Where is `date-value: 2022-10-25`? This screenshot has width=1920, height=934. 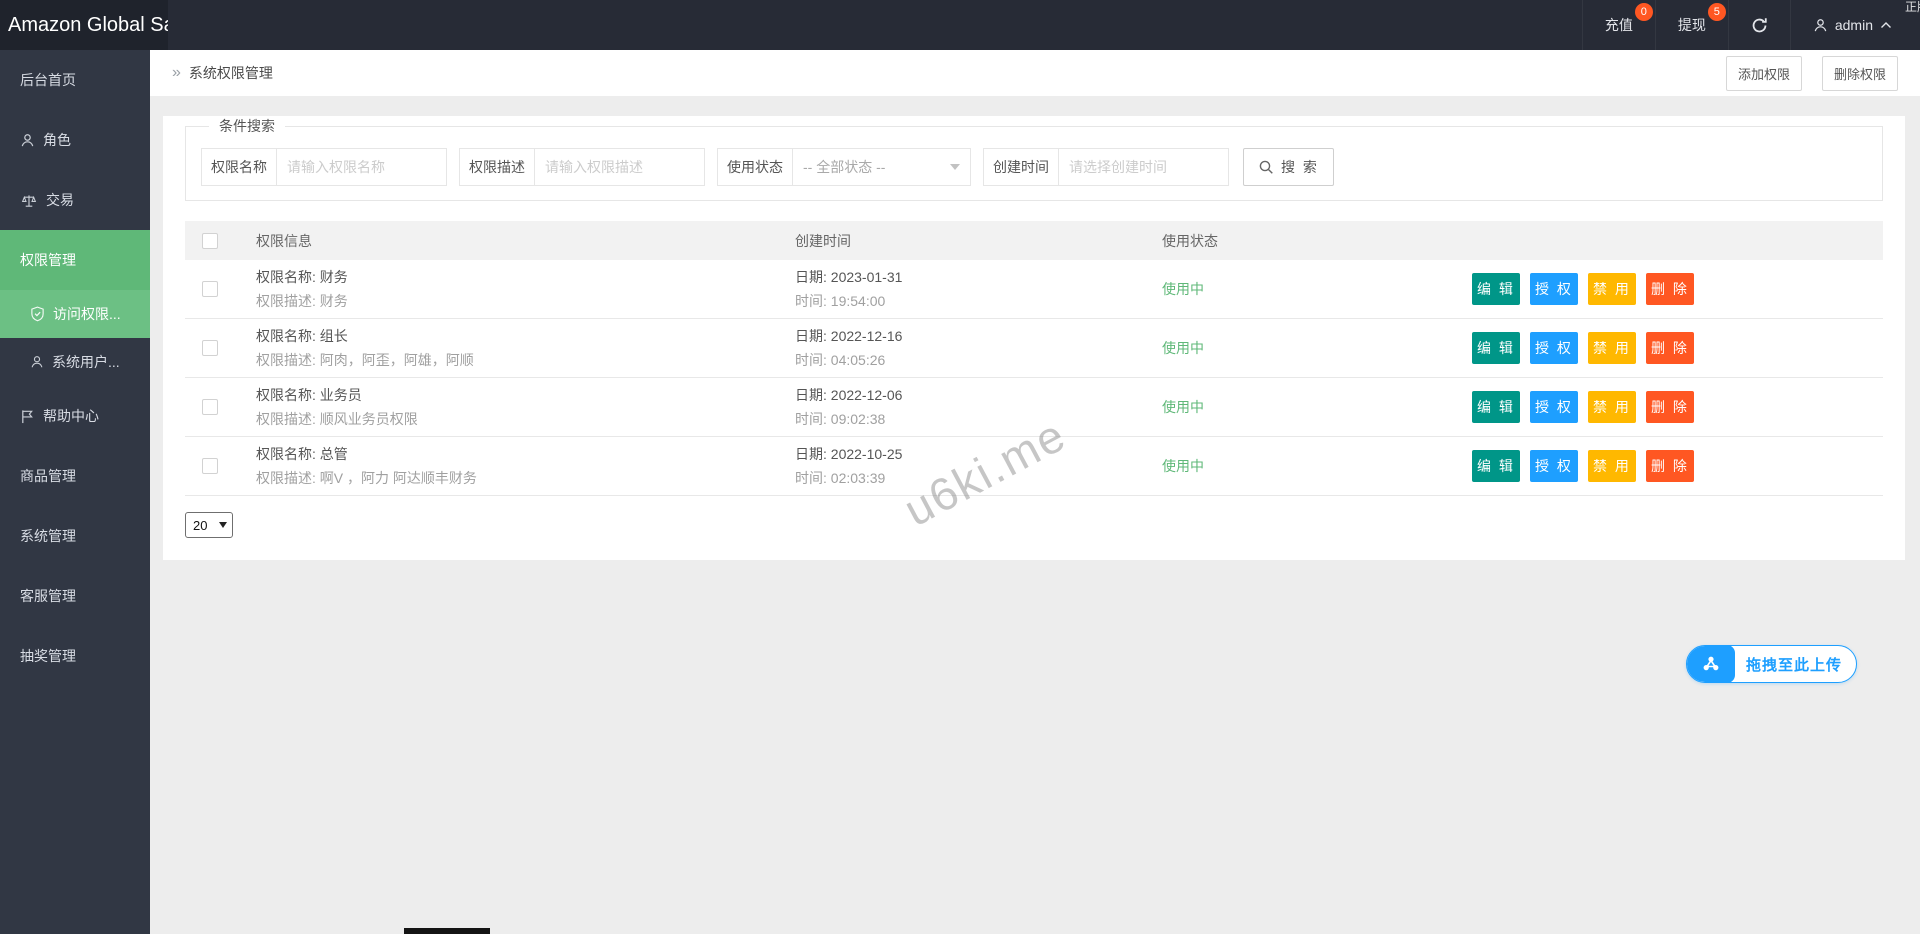
date-value: 2022-10-25 is located at coordinates (866, 454).